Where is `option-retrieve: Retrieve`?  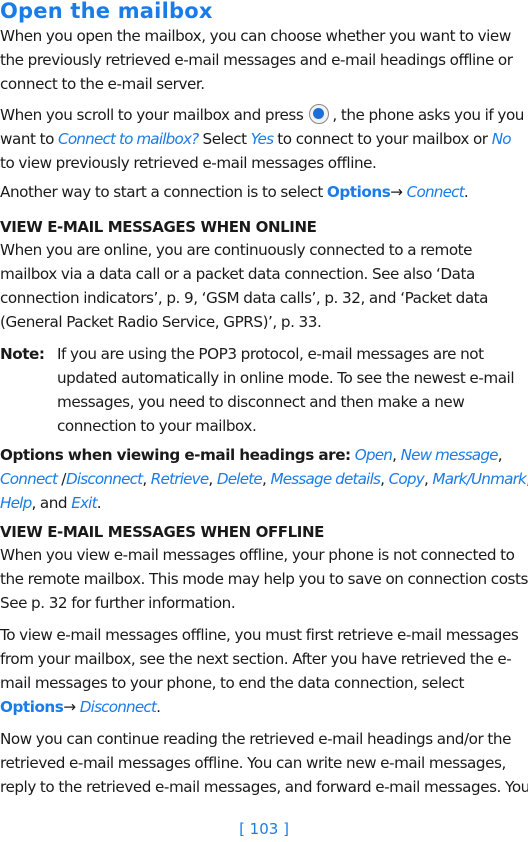 option-retrieve: Retrieve is located at coordinates (179, 479).